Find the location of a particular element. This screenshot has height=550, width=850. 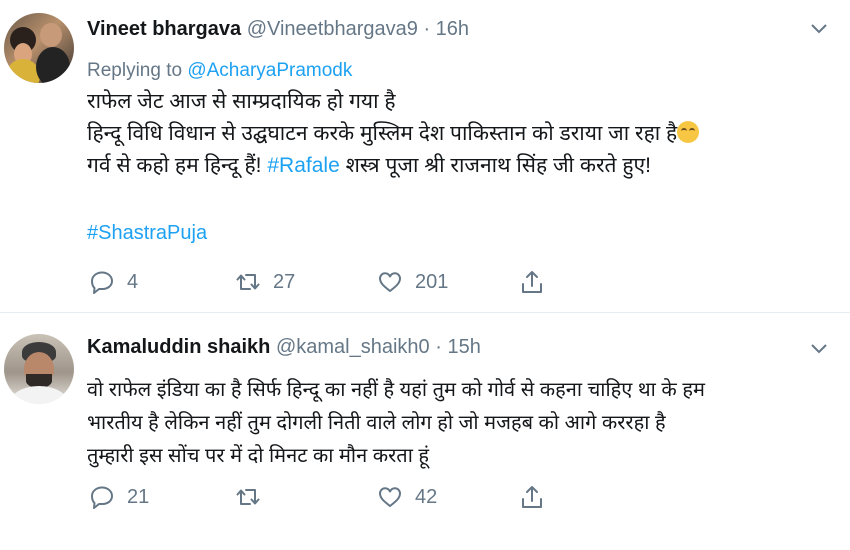

like-button: 201 is located at coordinates (412, 282).